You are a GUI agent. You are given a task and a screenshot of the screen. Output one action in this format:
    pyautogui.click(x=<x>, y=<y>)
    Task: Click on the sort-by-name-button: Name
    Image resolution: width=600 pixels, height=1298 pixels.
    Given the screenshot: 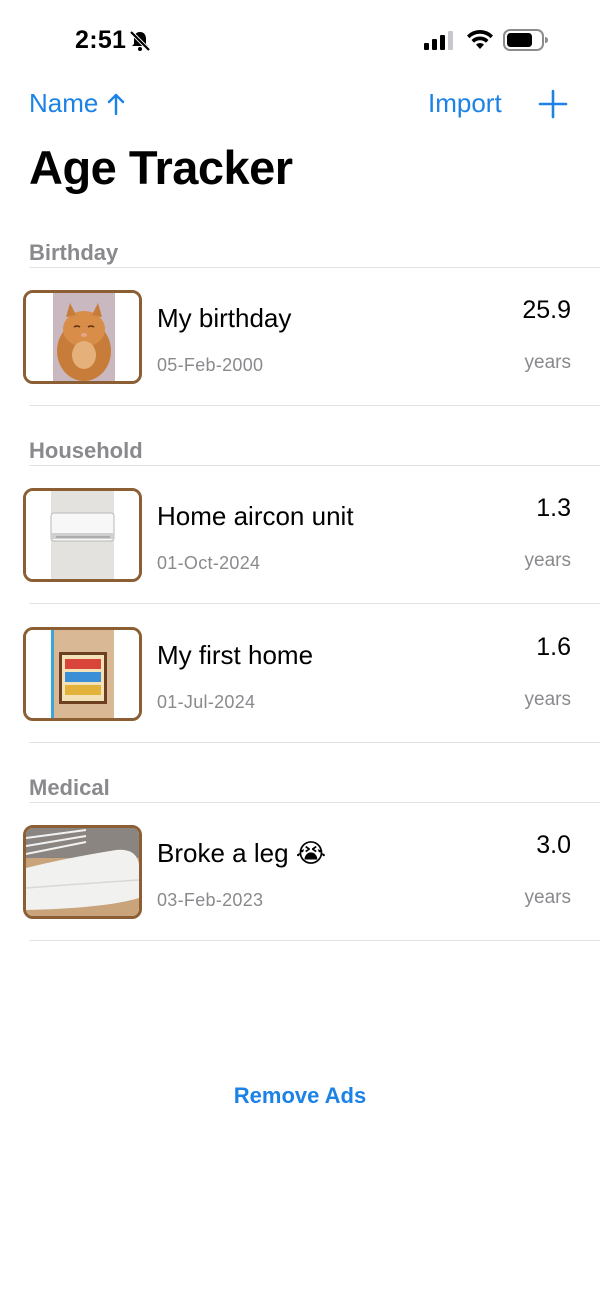 What is the action you would take?
    pyautogui.click(x=77, y=103)
    